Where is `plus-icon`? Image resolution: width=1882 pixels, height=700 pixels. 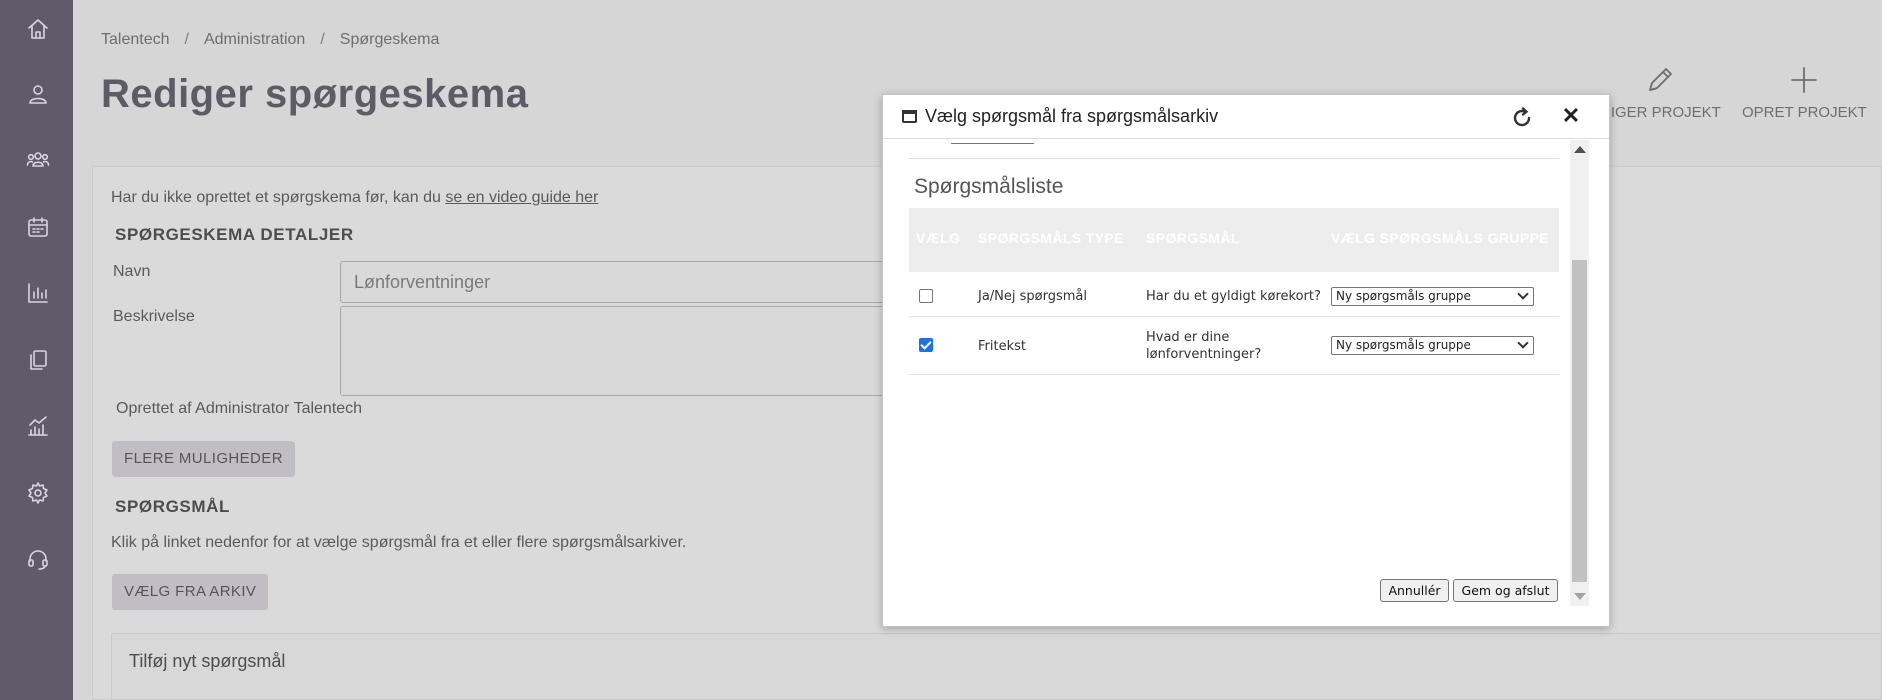
plus-icon is located at coordinates (1804, 80).